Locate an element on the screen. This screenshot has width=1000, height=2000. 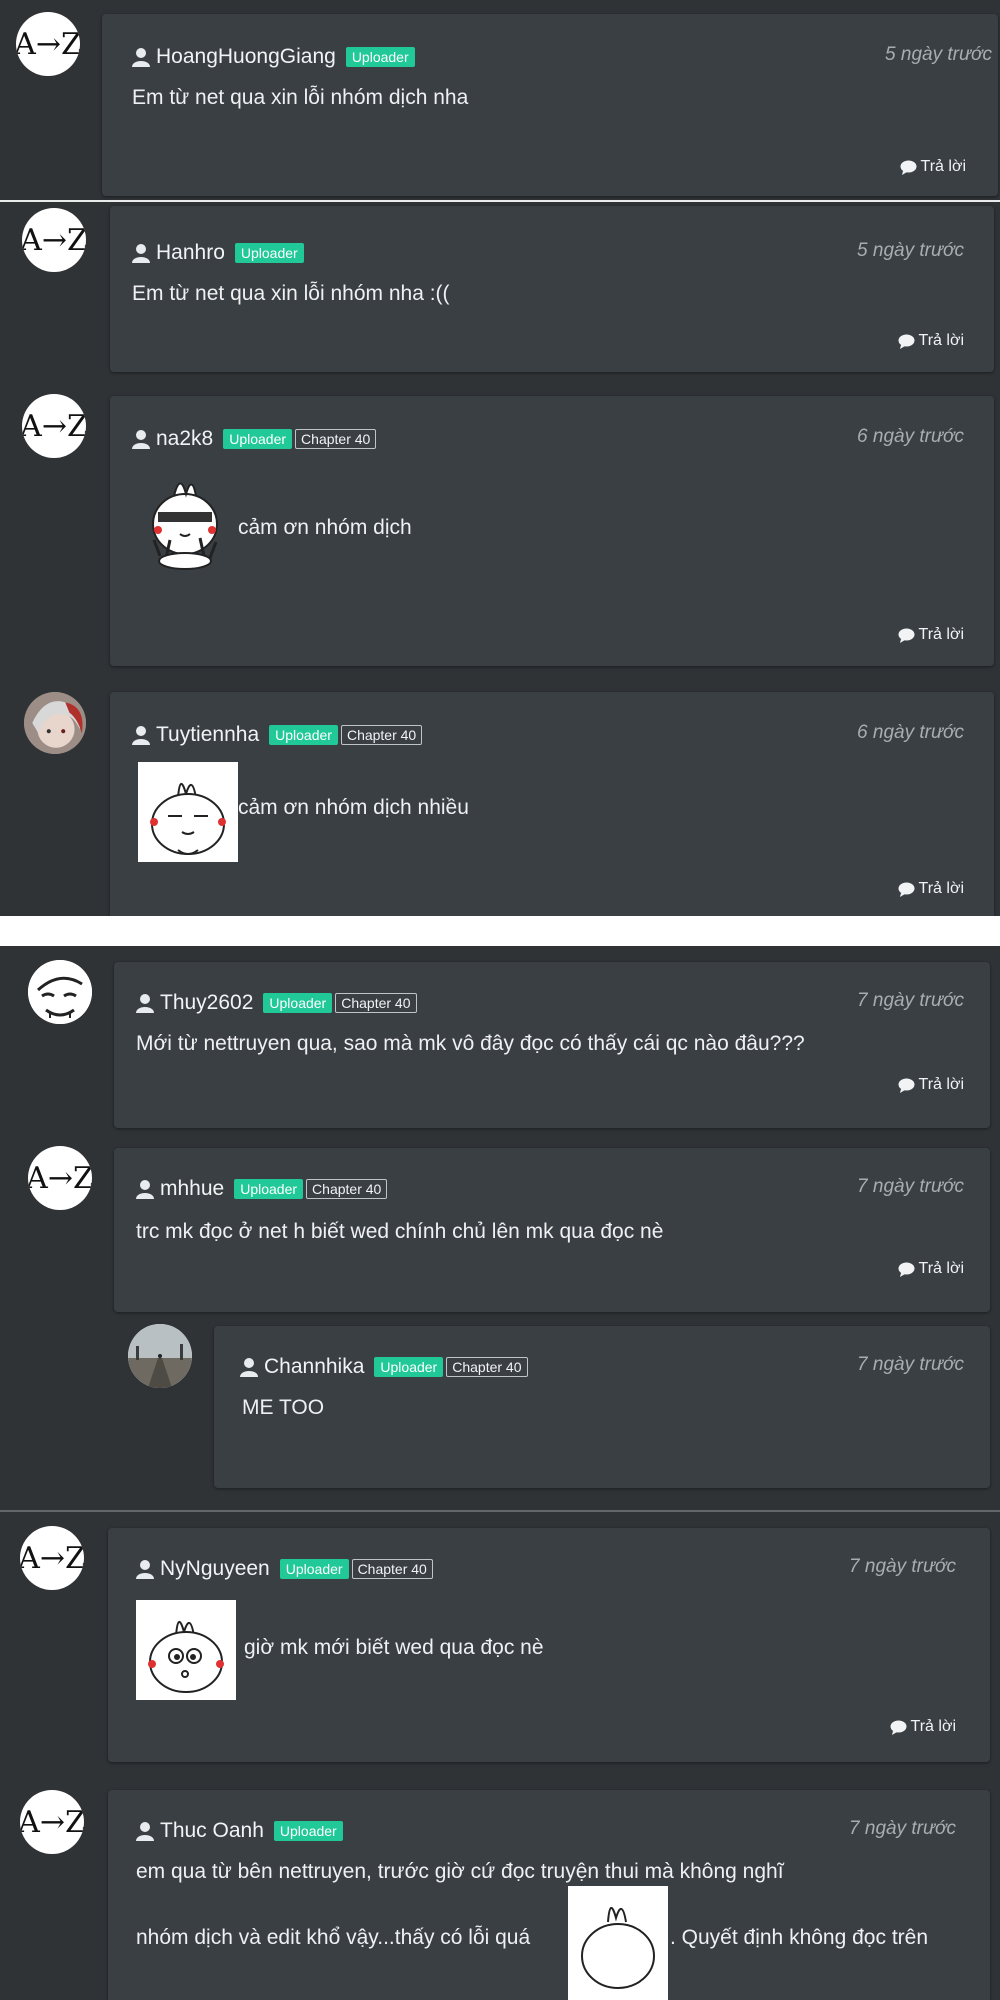
username: Thuc Oanh is located at coordinates (212, 1831).